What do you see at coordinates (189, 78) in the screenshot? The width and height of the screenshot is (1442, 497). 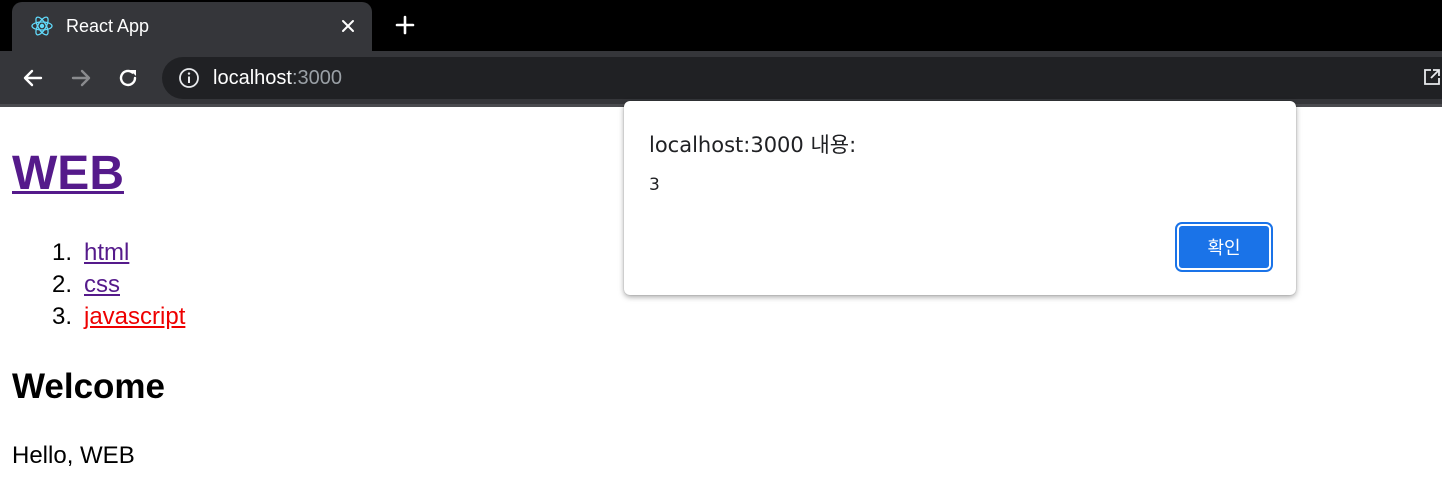 I see `info-icon` at bounding box center [189, 78].